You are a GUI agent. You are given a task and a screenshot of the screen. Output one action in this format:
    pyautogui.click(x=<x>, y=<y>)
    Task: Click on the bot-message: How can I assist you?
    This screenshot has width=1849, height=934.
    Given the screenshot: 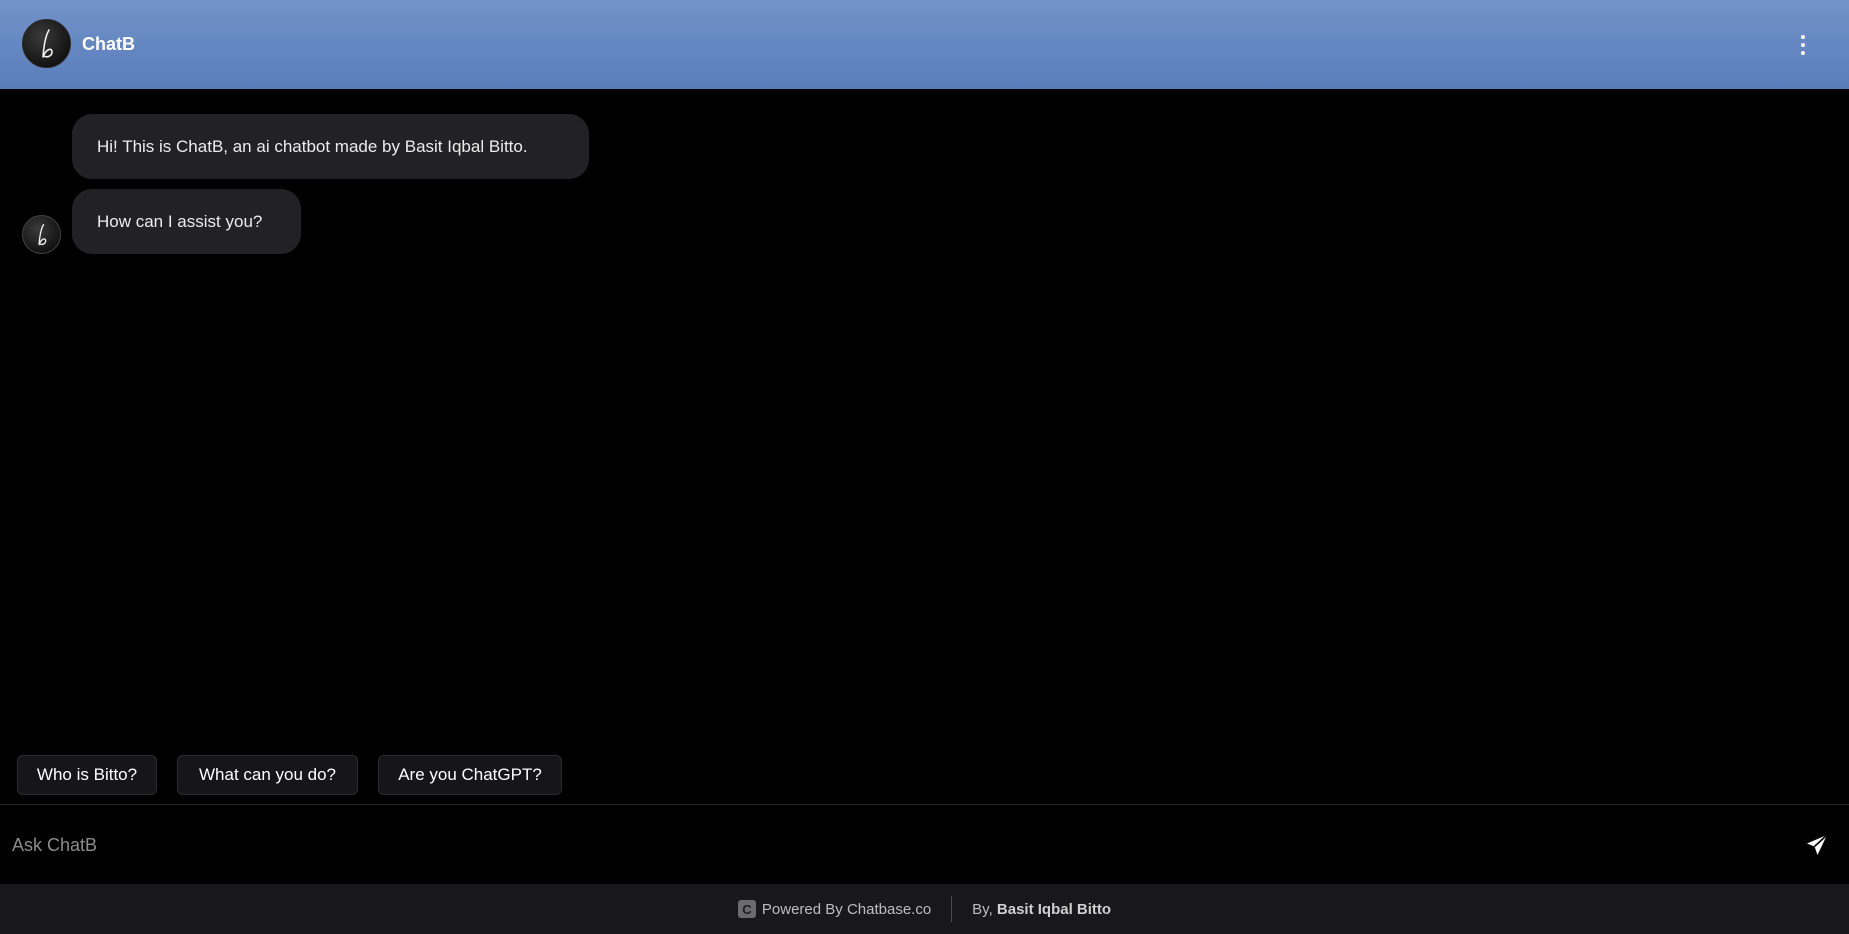 What is the action you would take?
    pyautogui.click(x=186, y=221)
    